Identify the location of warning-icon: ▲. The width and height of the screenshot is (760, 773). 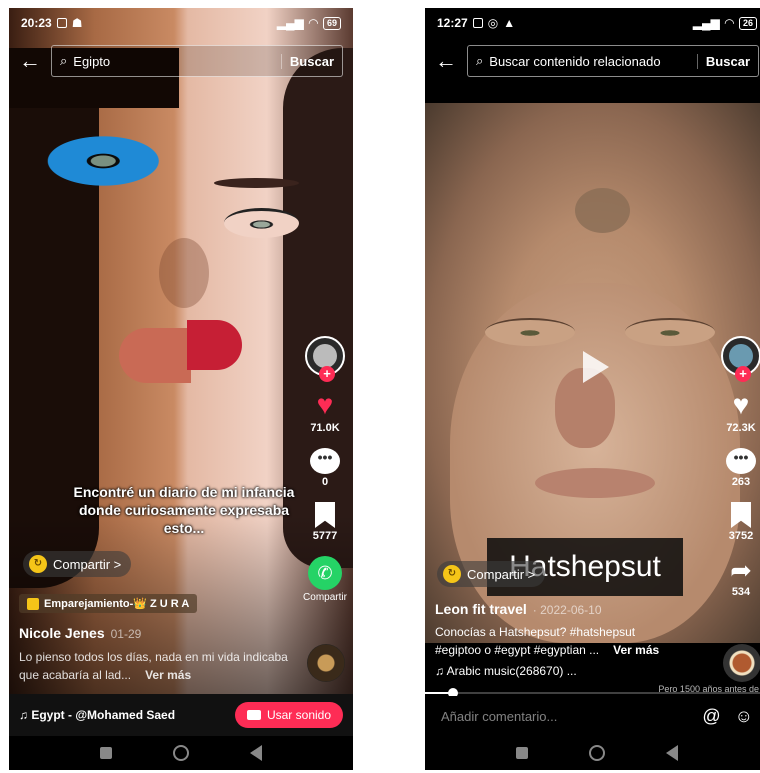
(509, 23).